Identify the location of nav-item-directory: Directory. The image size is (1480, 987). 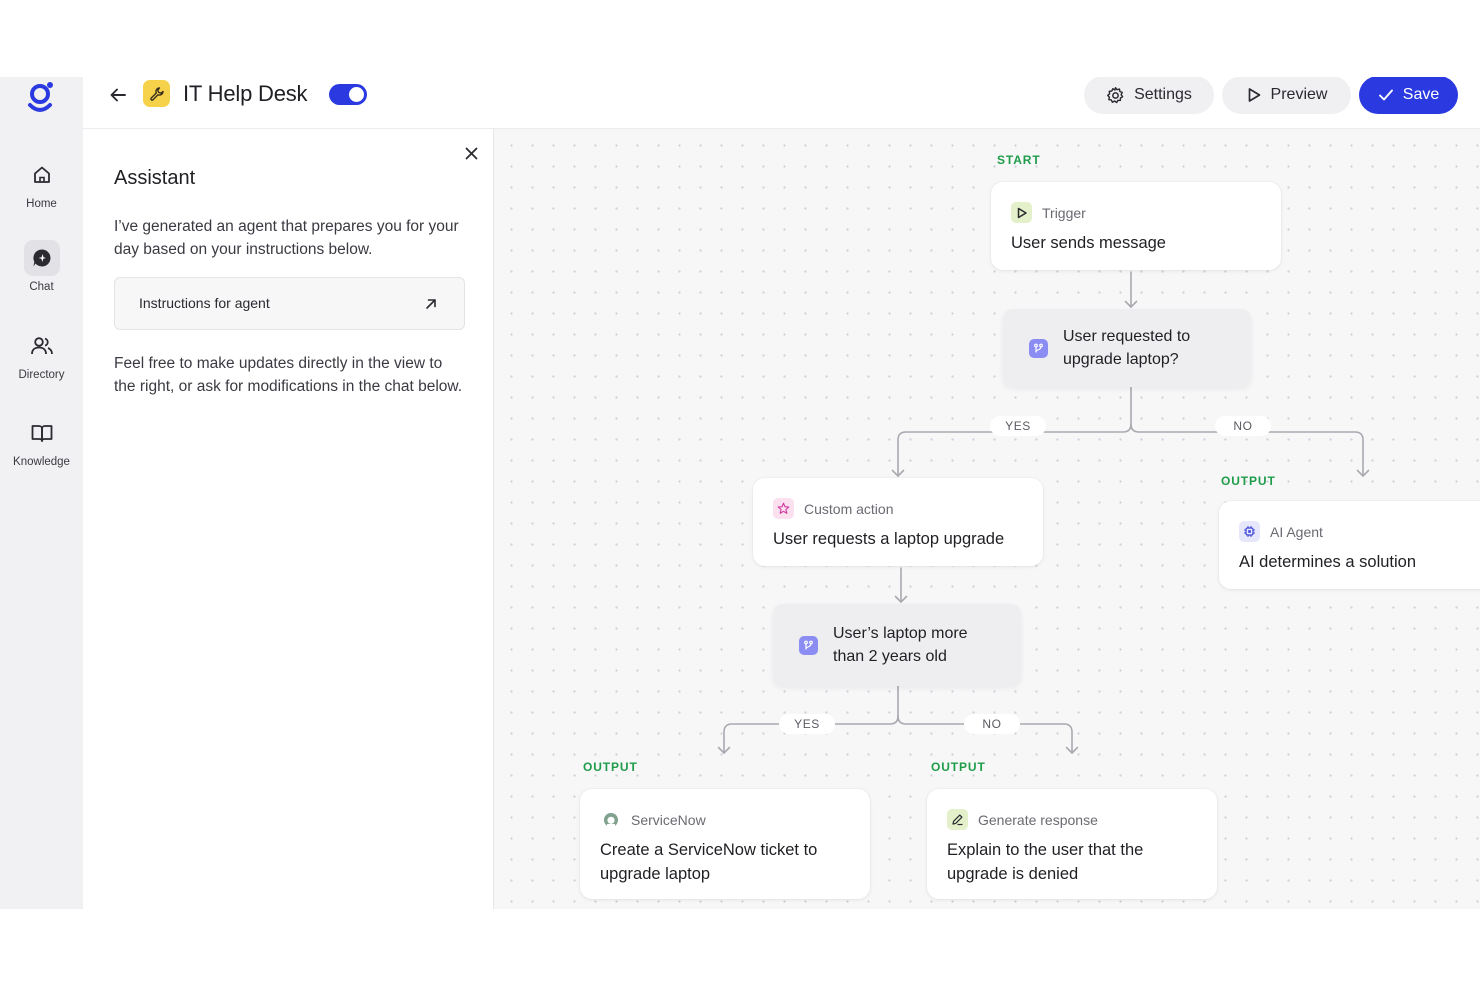
(41, 354).